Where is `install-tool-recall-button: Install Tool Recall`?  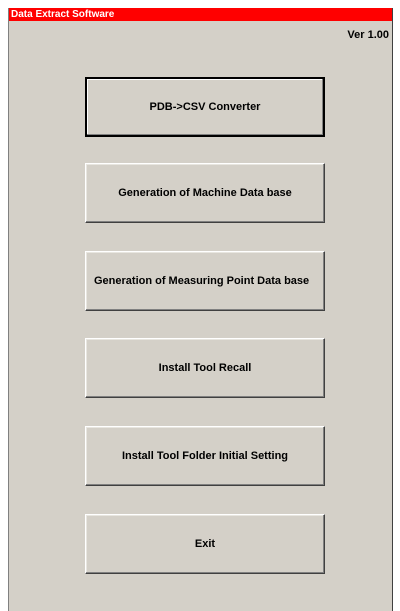 install-tool-recall-button: Install Tool Recall is located at coordinates (205, 368).